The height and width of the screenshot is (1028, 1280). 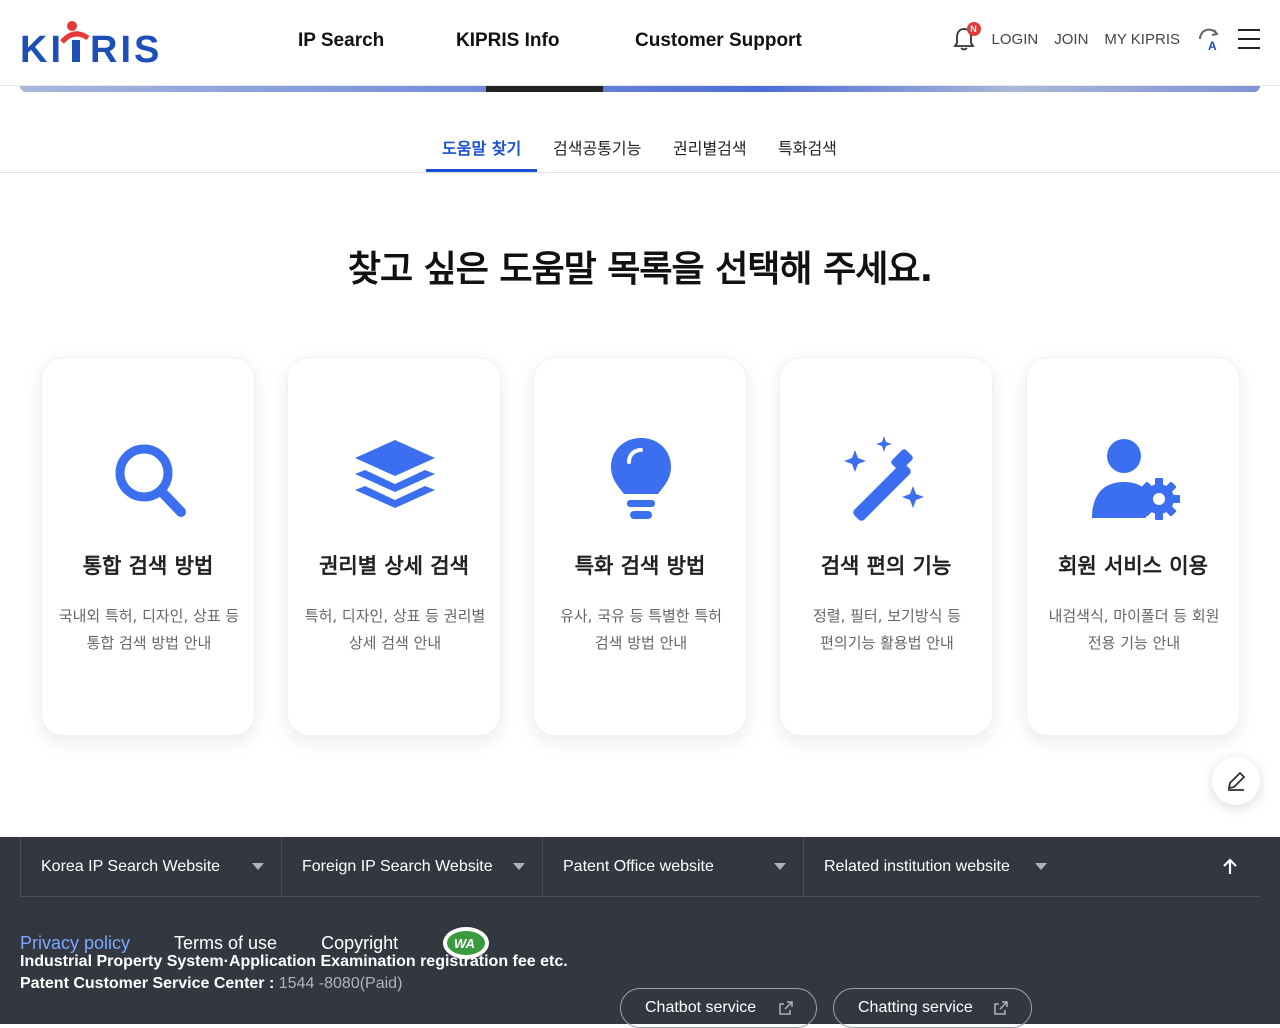 I want to click on svg-text: A, so click(x=1212, y=45).